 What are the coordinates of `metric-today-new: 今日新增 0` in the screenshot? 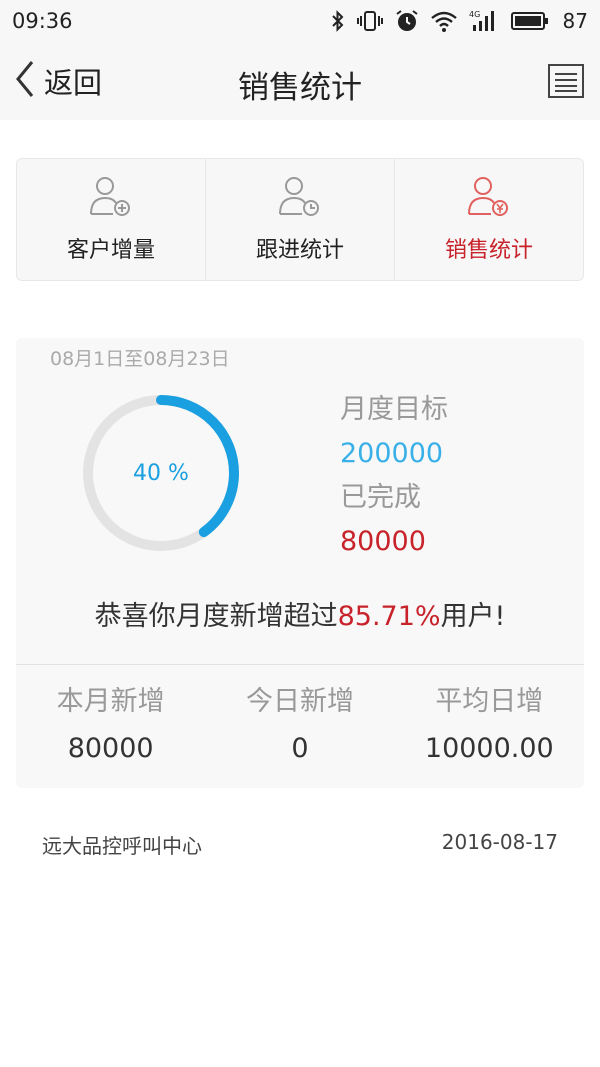 It's located at (299, 725).